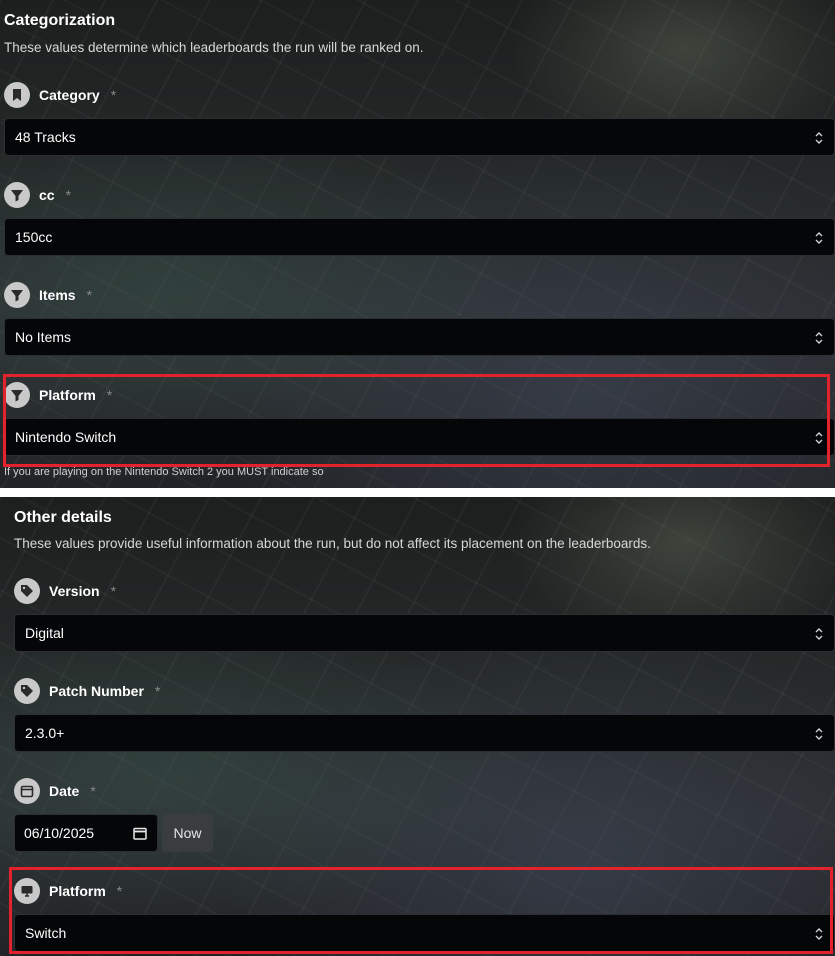 This screenshot has width=835, height=956. What do you see at coordinates (96, 691) in the screenshot?
I see `patch-label-text: Patch Number` at bounding box center [96, 691].